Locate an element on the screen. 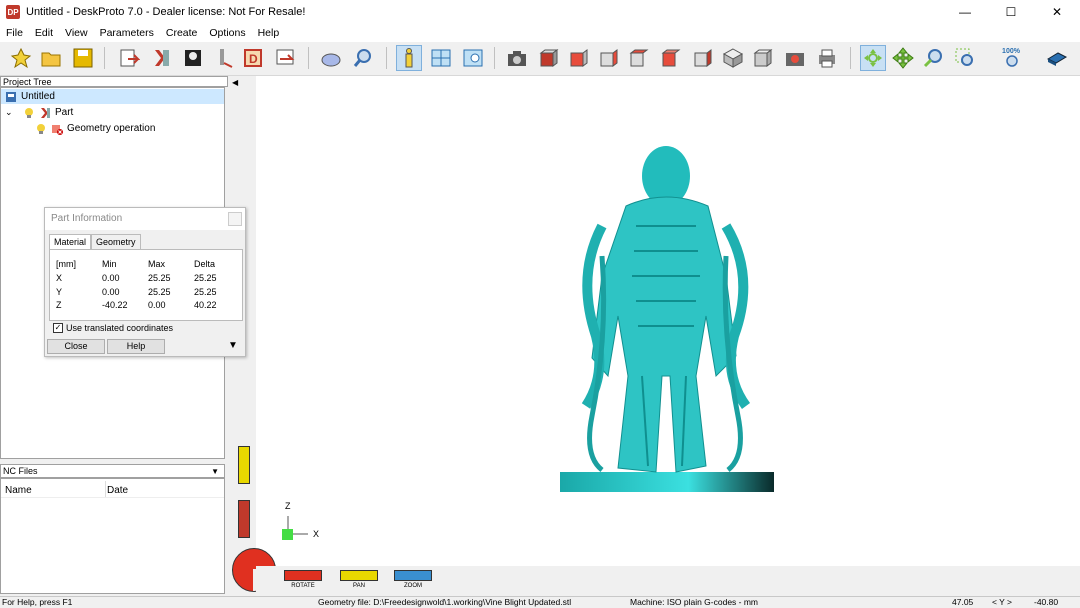 The width and height of the screenshot is (1080, 608). window-view-icon is located at coordinates (473, 58).